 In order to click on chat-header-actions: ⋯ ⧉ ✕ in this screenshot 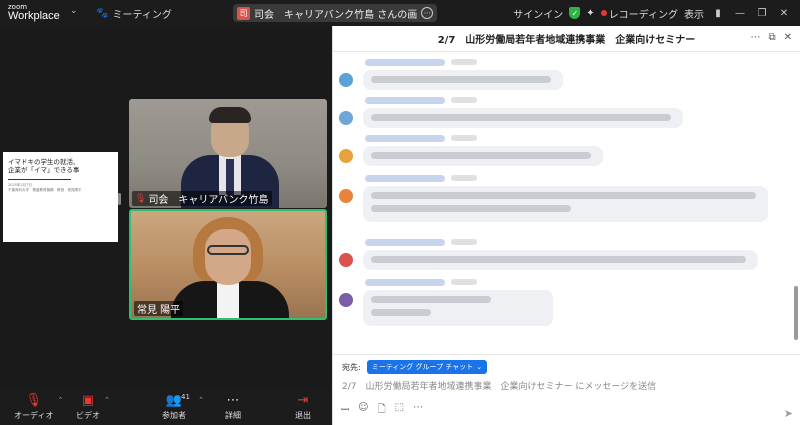, I will do `click(771, 37)`.